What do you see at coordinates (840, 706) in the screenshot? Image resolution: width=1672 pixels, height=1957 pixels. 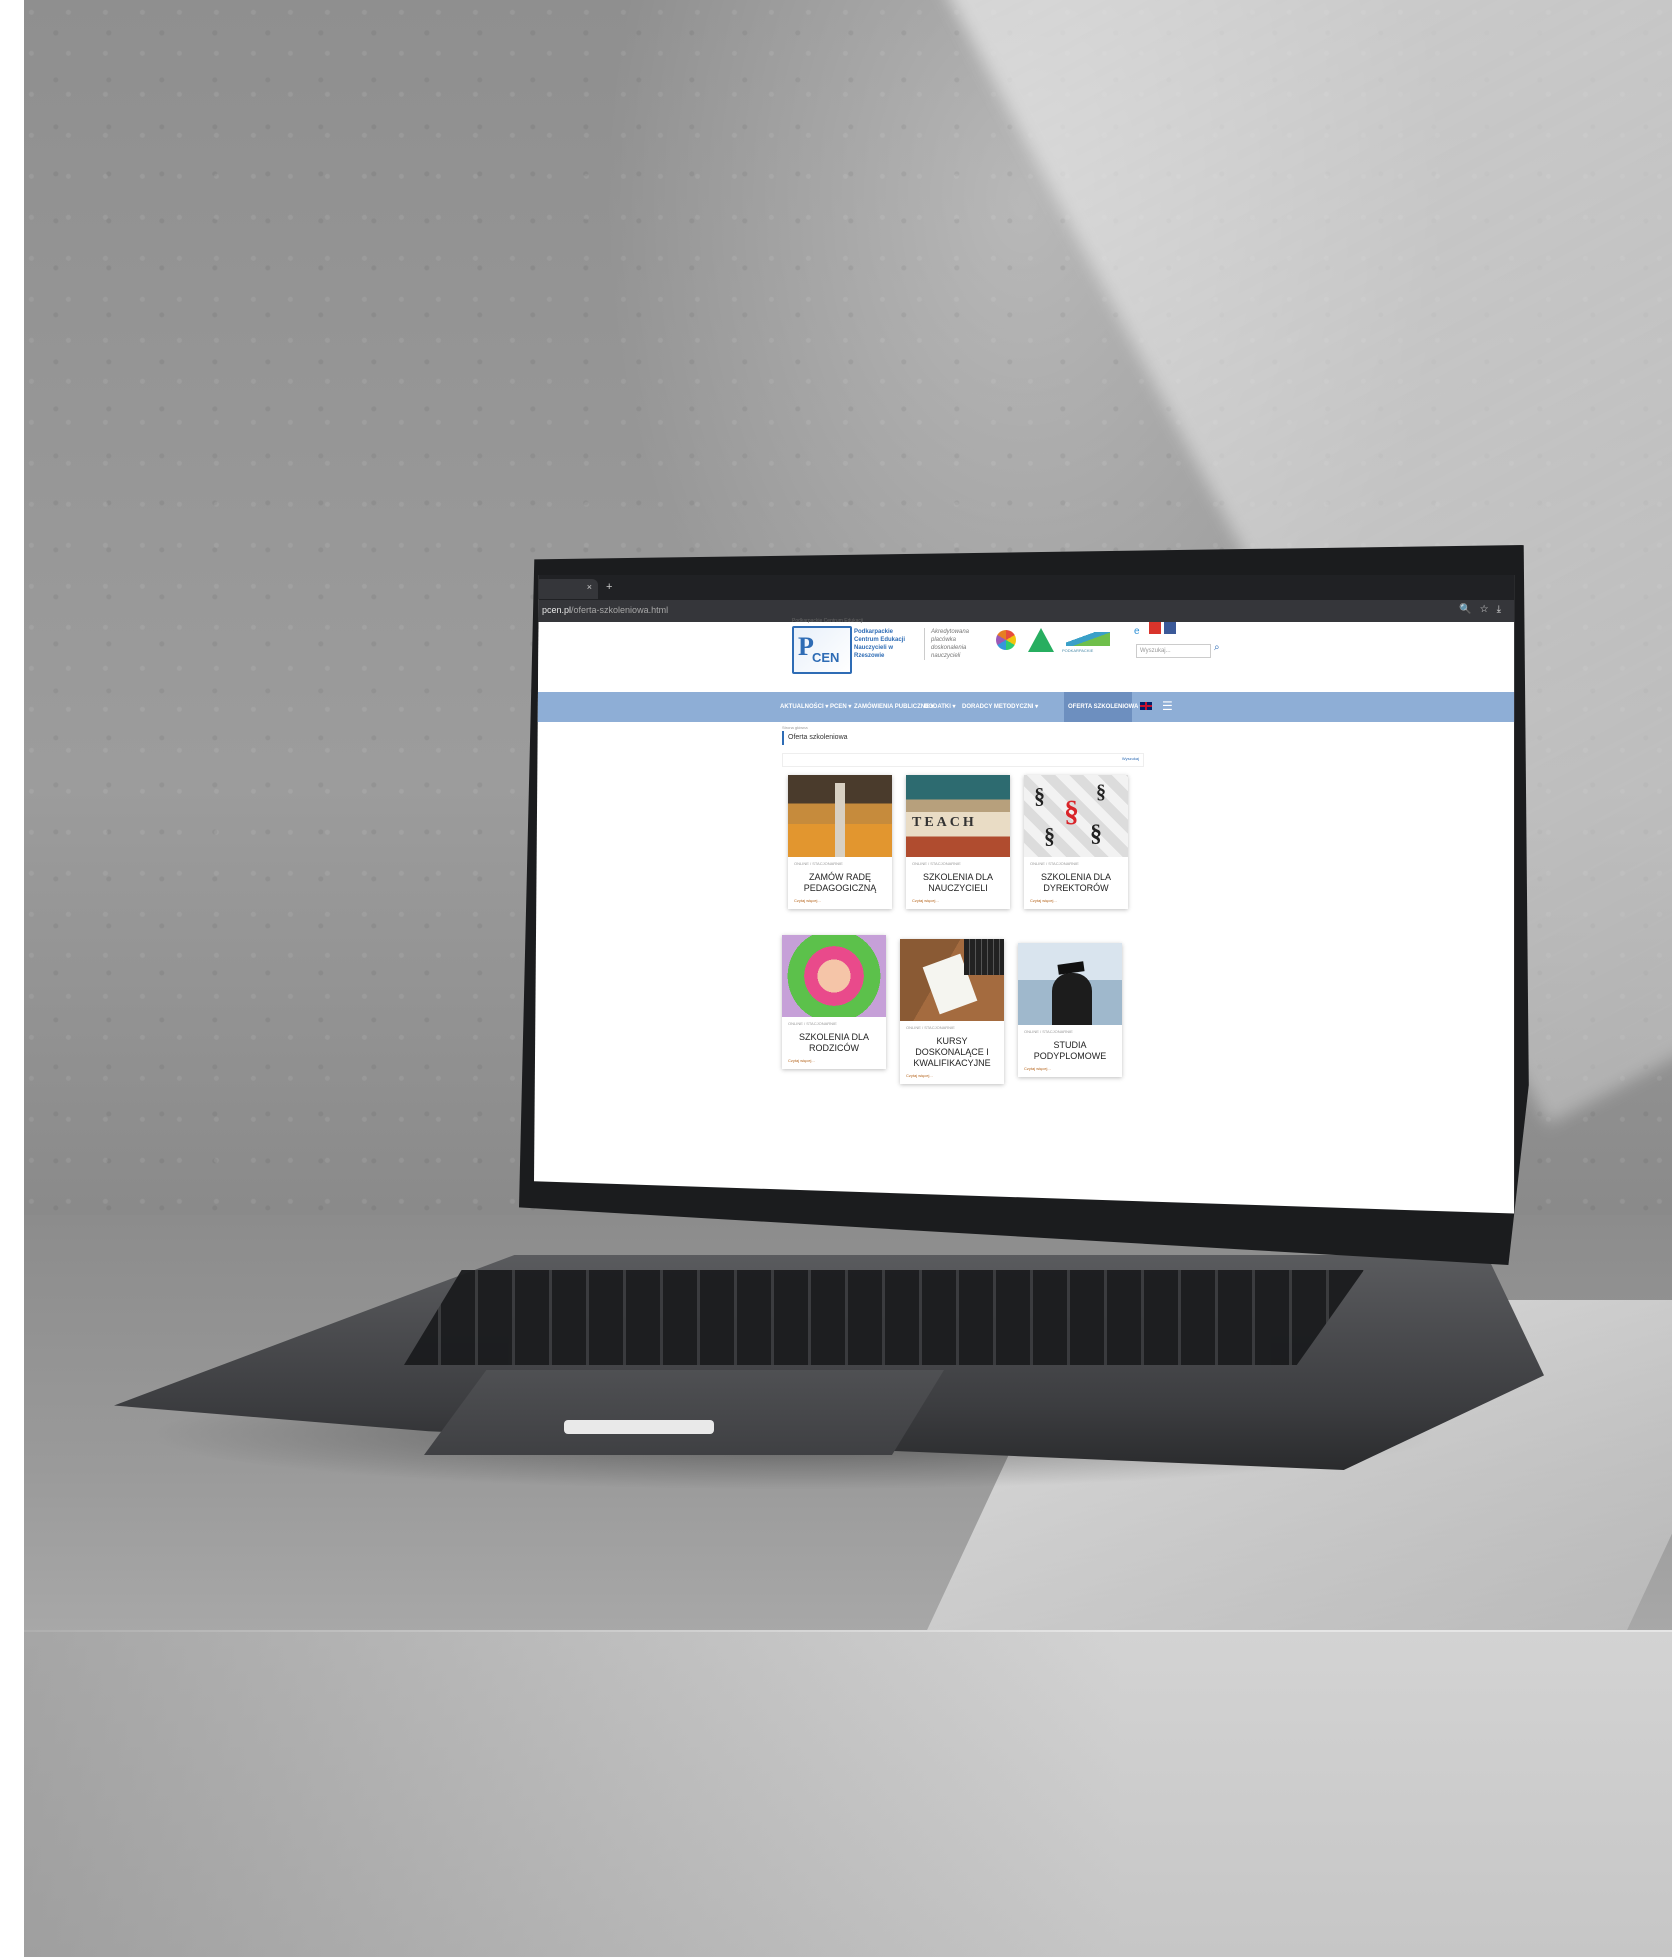 I see `nav-item-pcen: PCEN ▾` at bounding box center [840, 706].